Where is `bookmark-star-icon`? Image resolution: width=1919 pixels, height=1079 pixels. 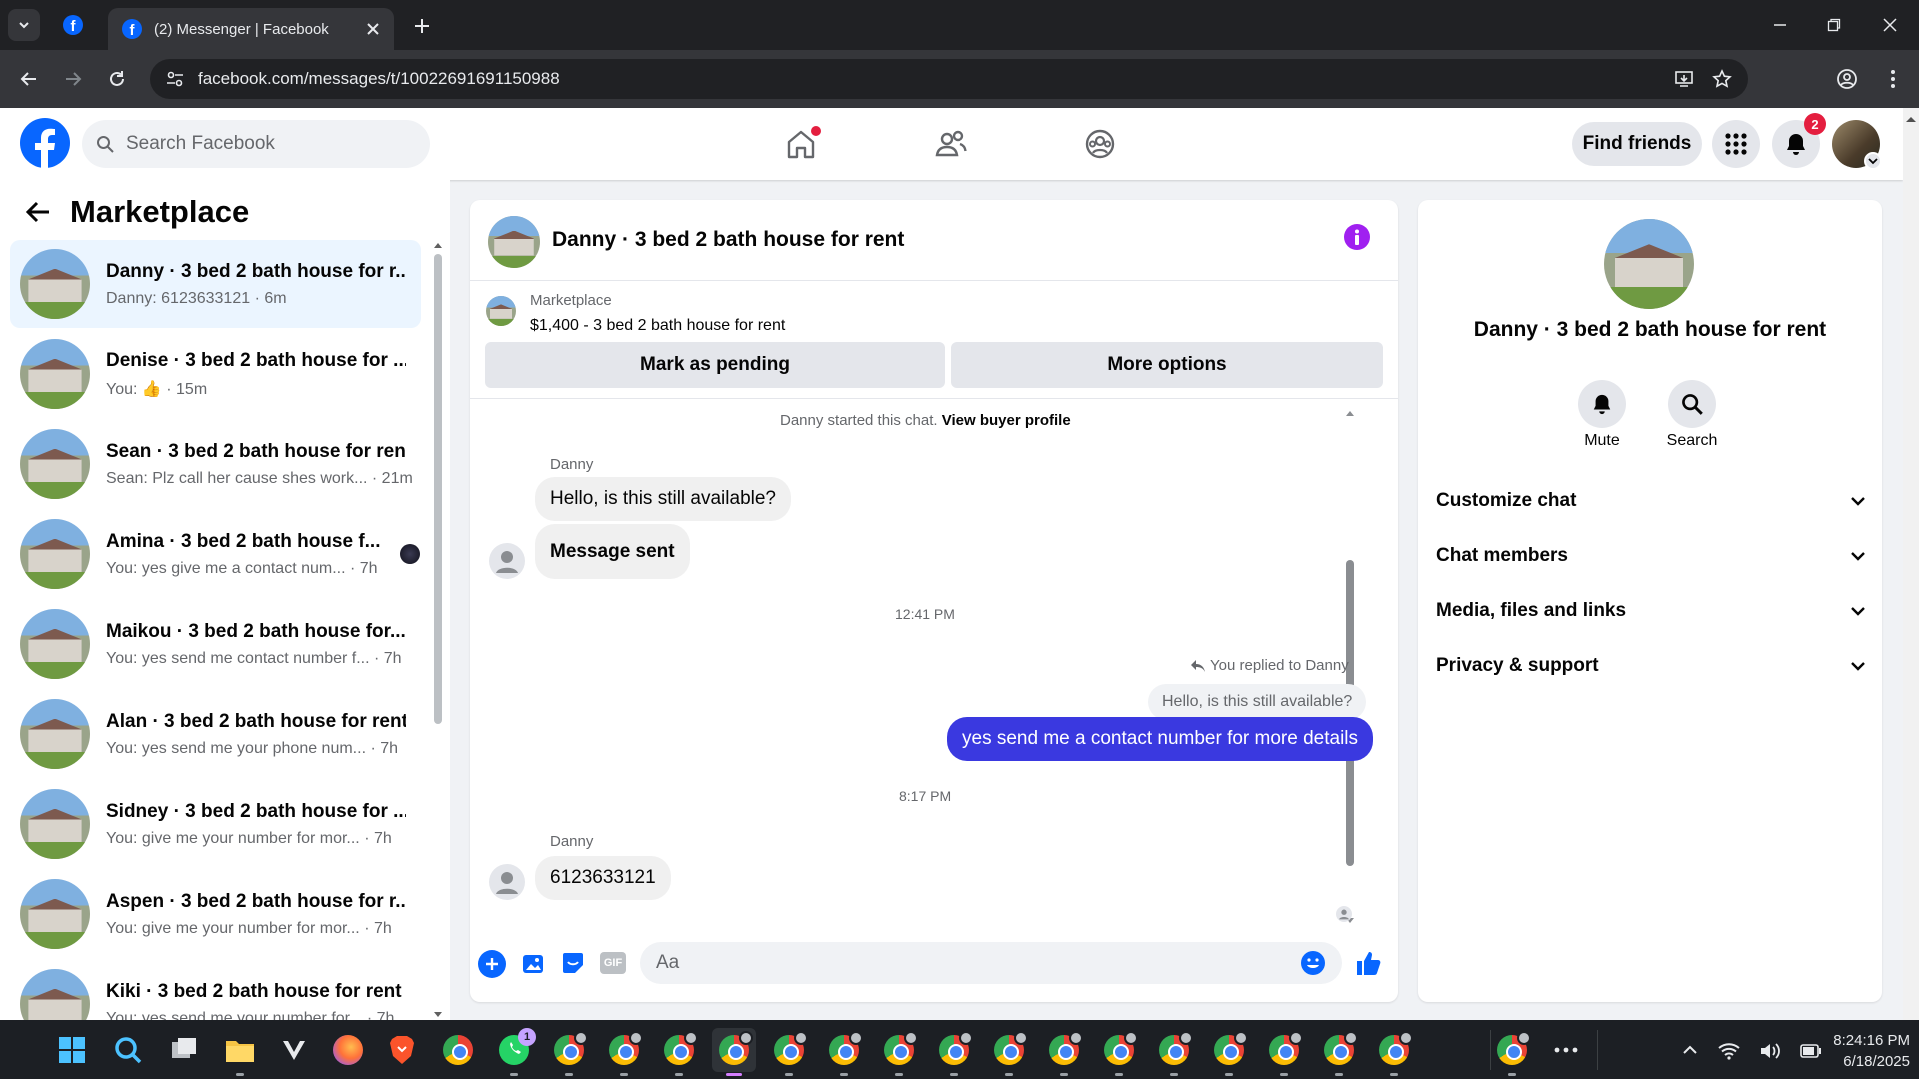
bookmark-star-icon is located at coordinates (1722, 79).